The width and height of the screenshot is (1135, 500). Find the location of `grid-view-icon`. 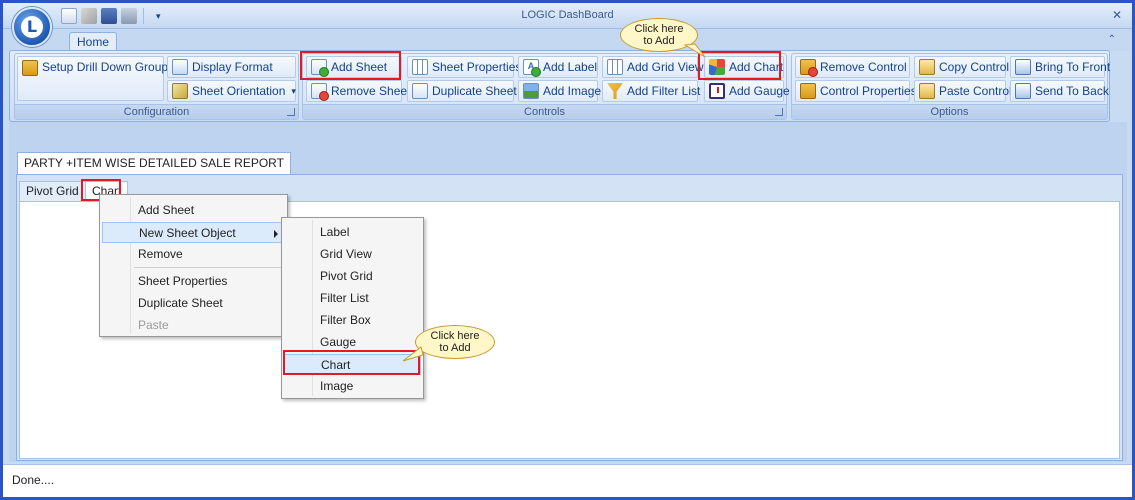

grid-view-icon is located at coordinates (615, 67).